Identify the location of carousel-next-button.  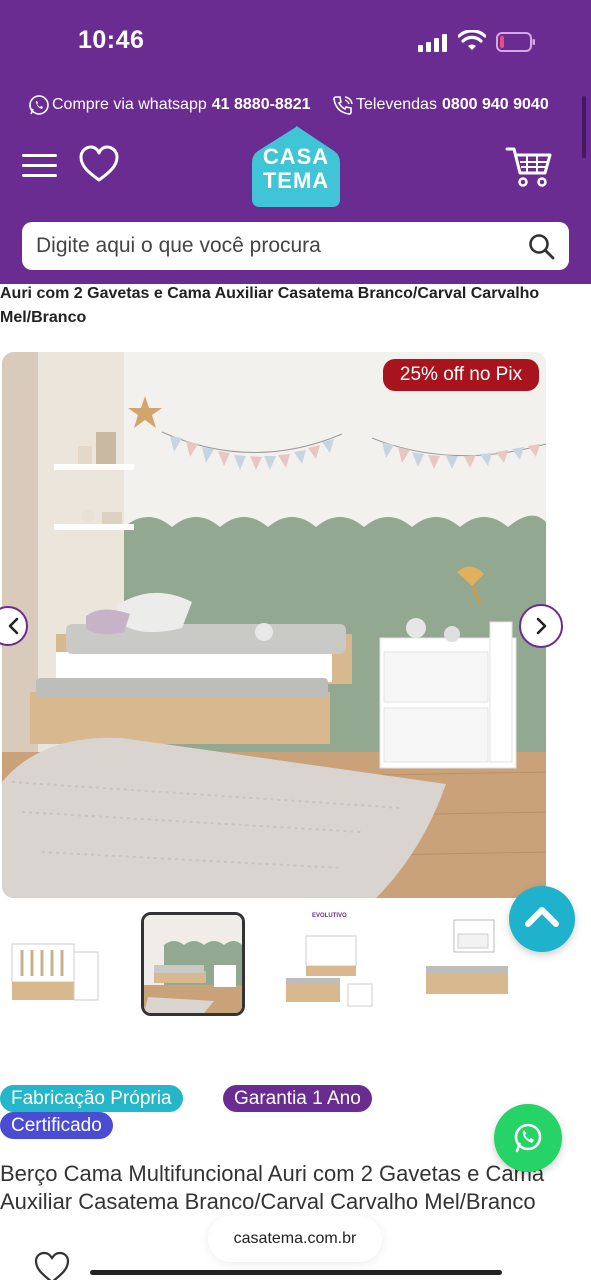
(541, 626).